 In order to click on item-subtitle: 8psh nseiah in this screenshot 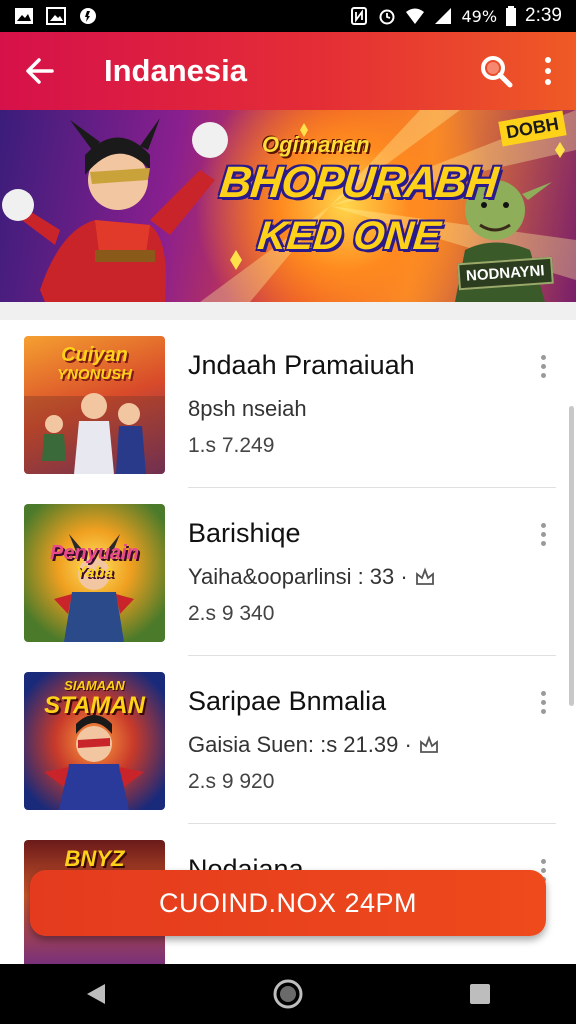, I will do `click(247, 409)`.